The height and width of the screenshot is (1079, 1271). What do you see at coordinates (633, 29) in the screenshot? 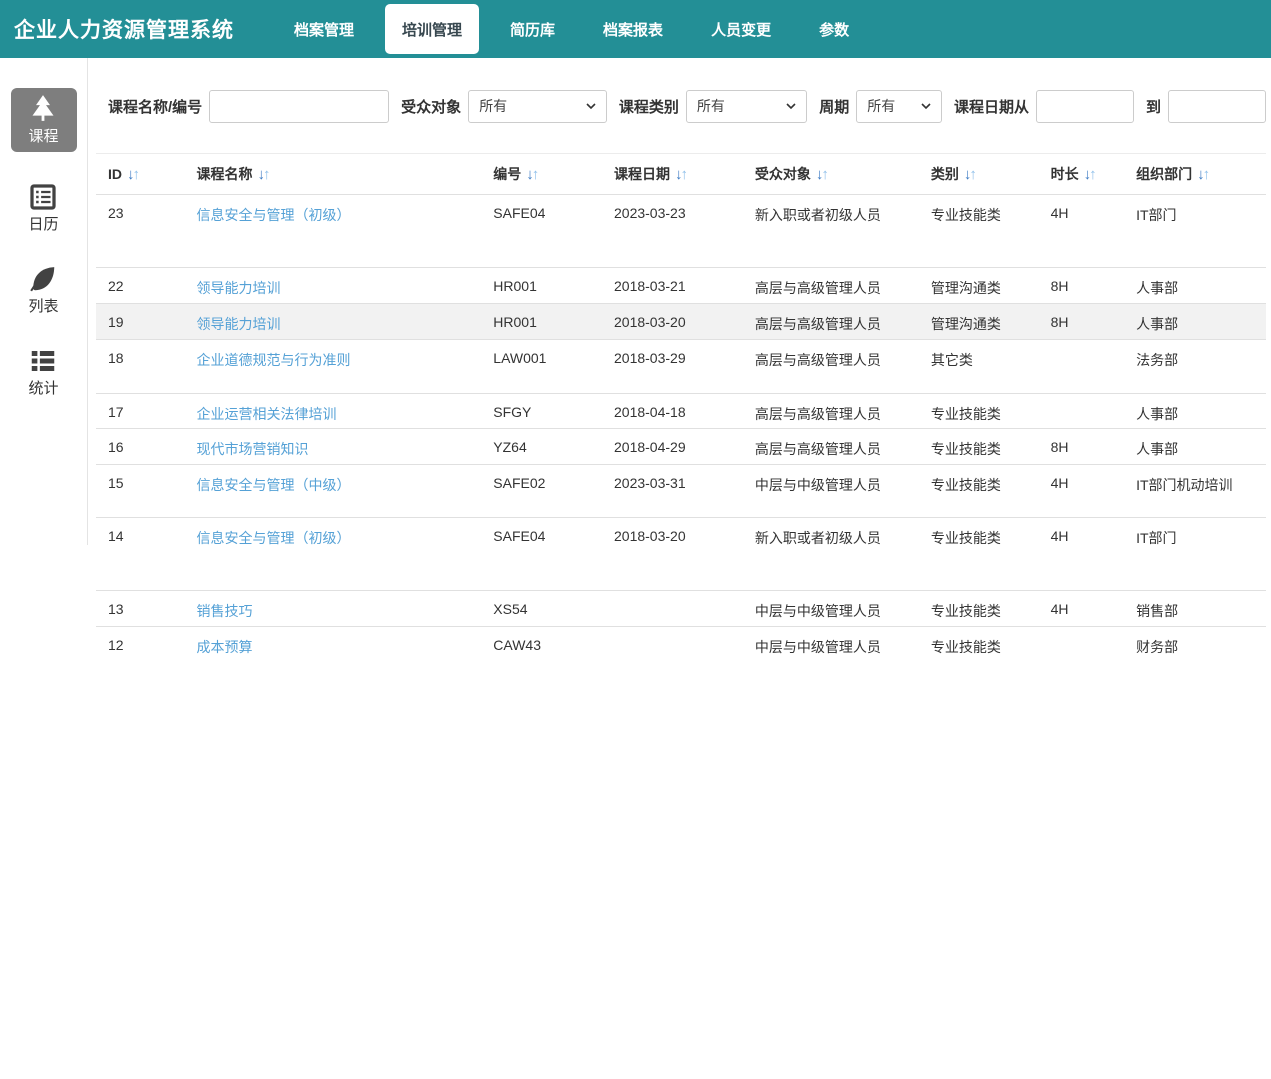
I see `nav-tab-reports: 档案报表` at bounding box center [633, 29].